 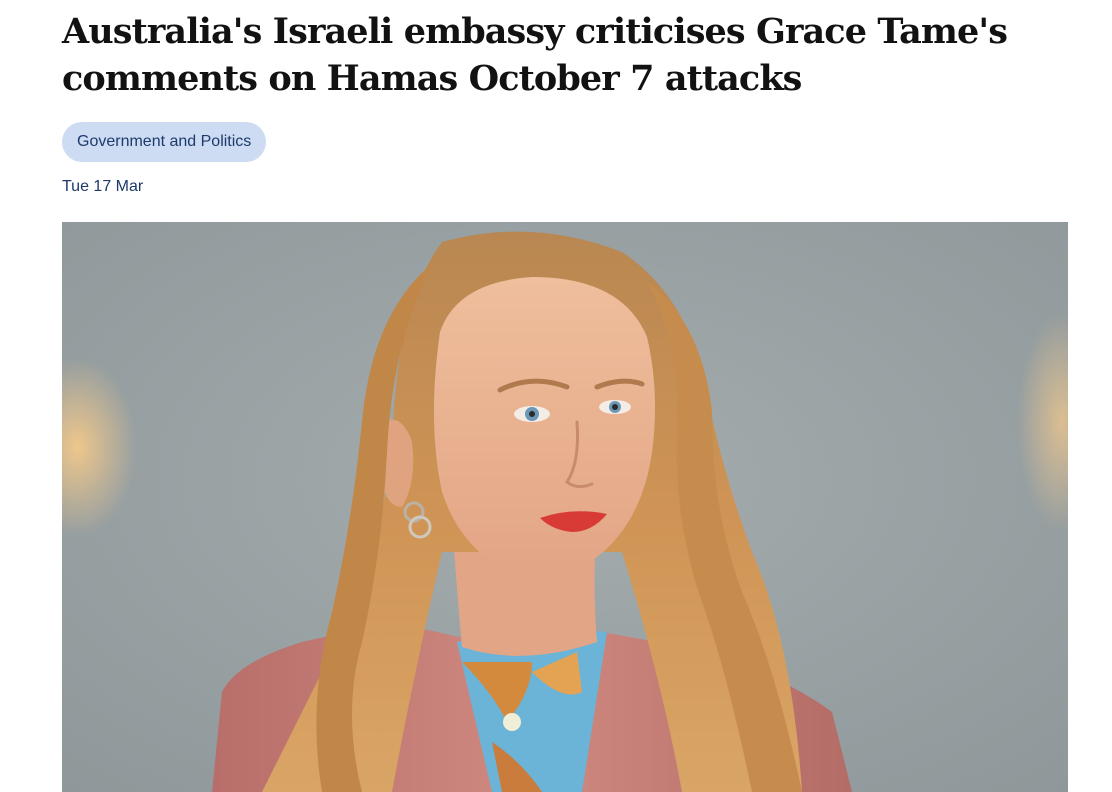 I want to click on publish-date: Tue 17 Mar, so click(x=103, y=186).